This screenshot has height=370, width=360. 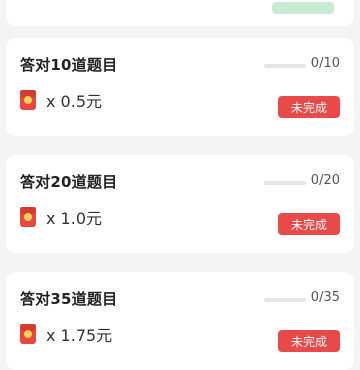 What do you see at coordinates (69, 182) in the screenshot?
I see `task-title: 答对20道题目` at bounding box center [69, 182].